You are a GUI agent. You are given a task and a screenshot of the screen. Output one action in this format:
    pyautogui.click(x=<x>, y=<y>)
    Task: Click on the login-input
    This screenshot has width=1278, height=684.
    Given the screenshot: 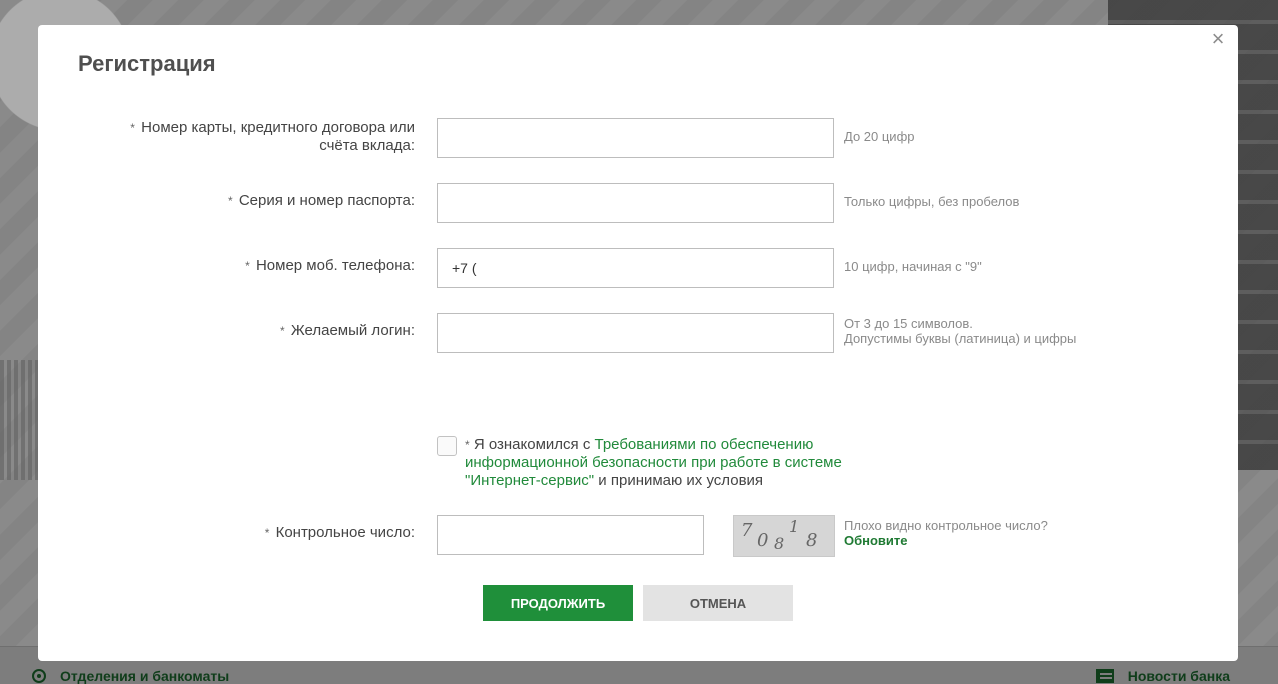 What is the action you would take?
    pyautogui.click(x=635, y=333)
    